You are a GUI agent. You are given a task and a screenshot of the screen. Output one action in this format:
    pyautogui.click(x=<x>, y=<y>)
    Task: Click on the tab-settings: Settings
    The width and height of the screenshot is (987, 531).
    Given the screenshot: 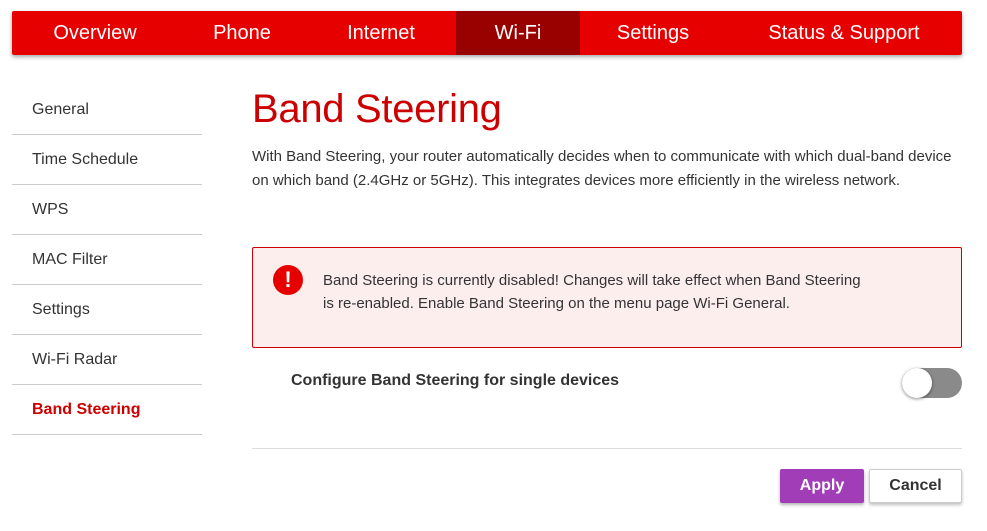 What is the action you would take?
    pyautogui.click(x=653, y=33)
    